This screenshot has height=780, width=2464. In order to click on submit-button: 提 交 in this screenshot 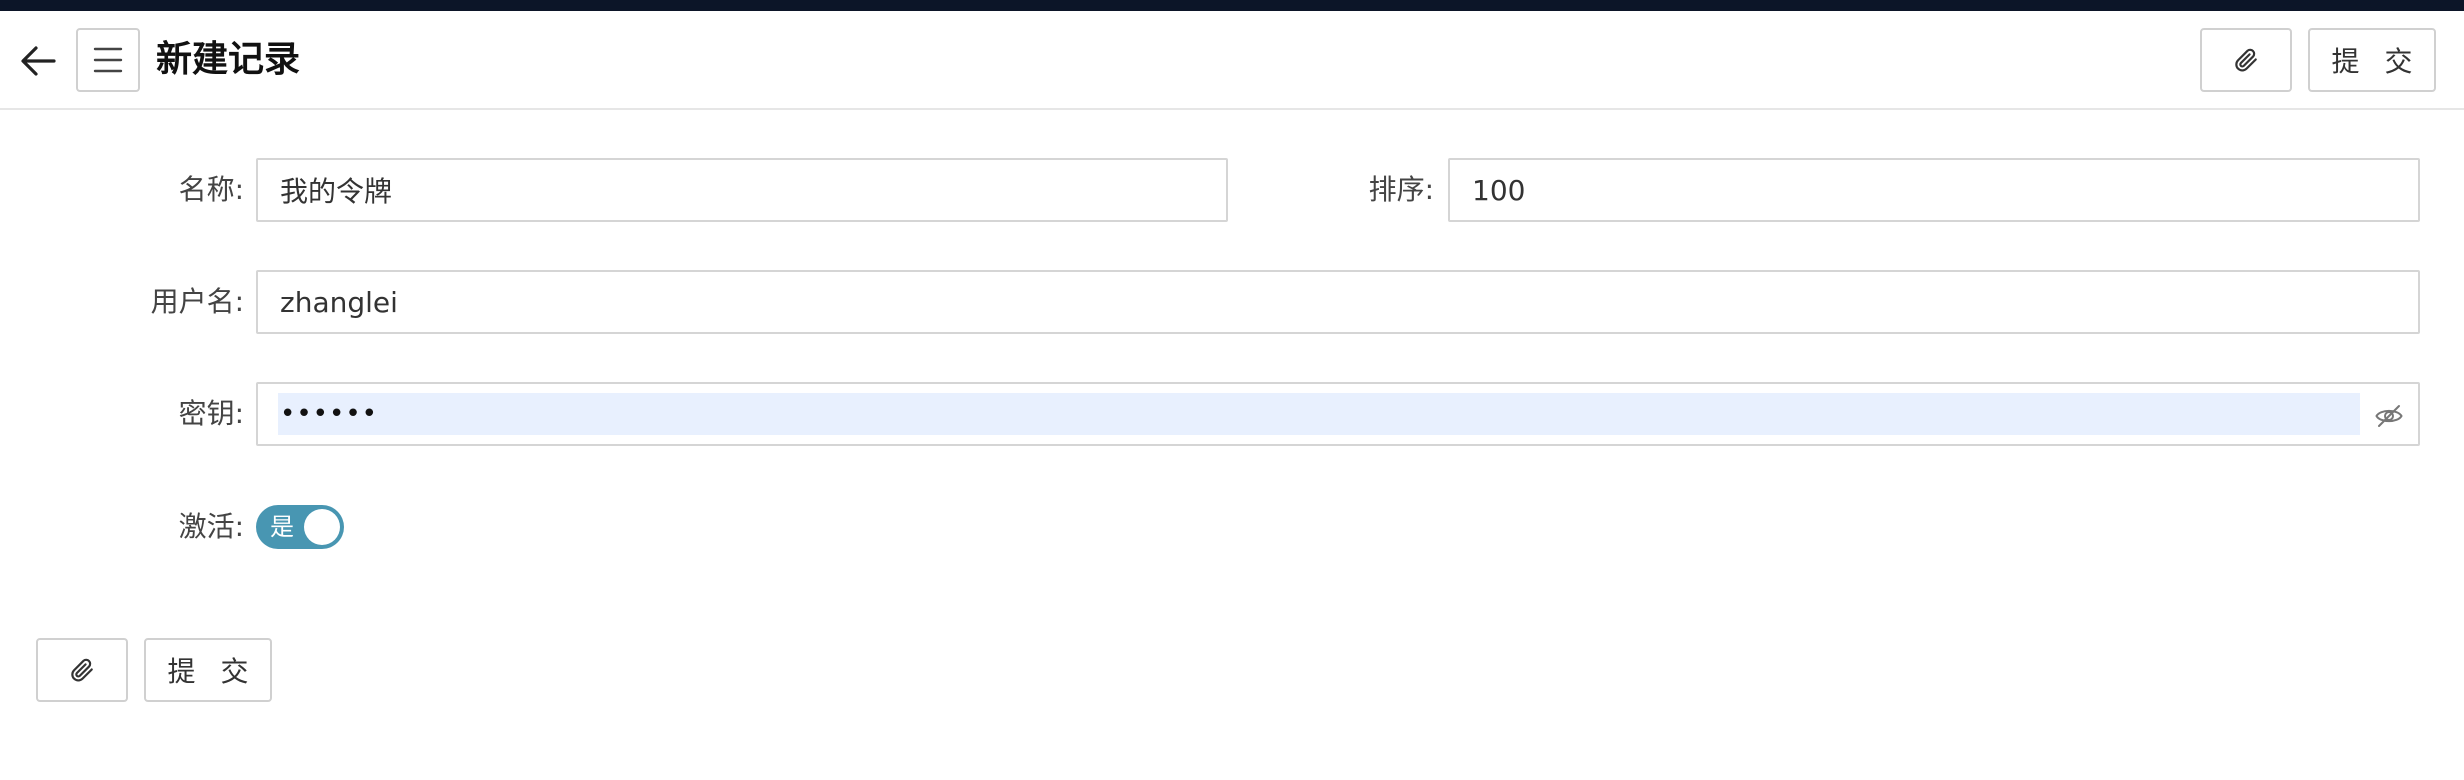, I will do `click(2372, 60)`.